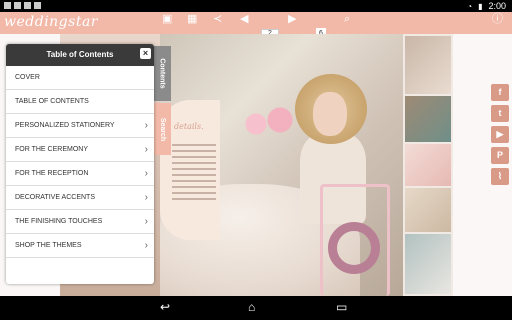 The height and width of the screenshot is (320, 512). What do you see at coordinates (80, 174) in the screenshot?
I see `toc-item-for-the-reception: FOR THE RECEPTION ›` at bounding box center [80, 174].